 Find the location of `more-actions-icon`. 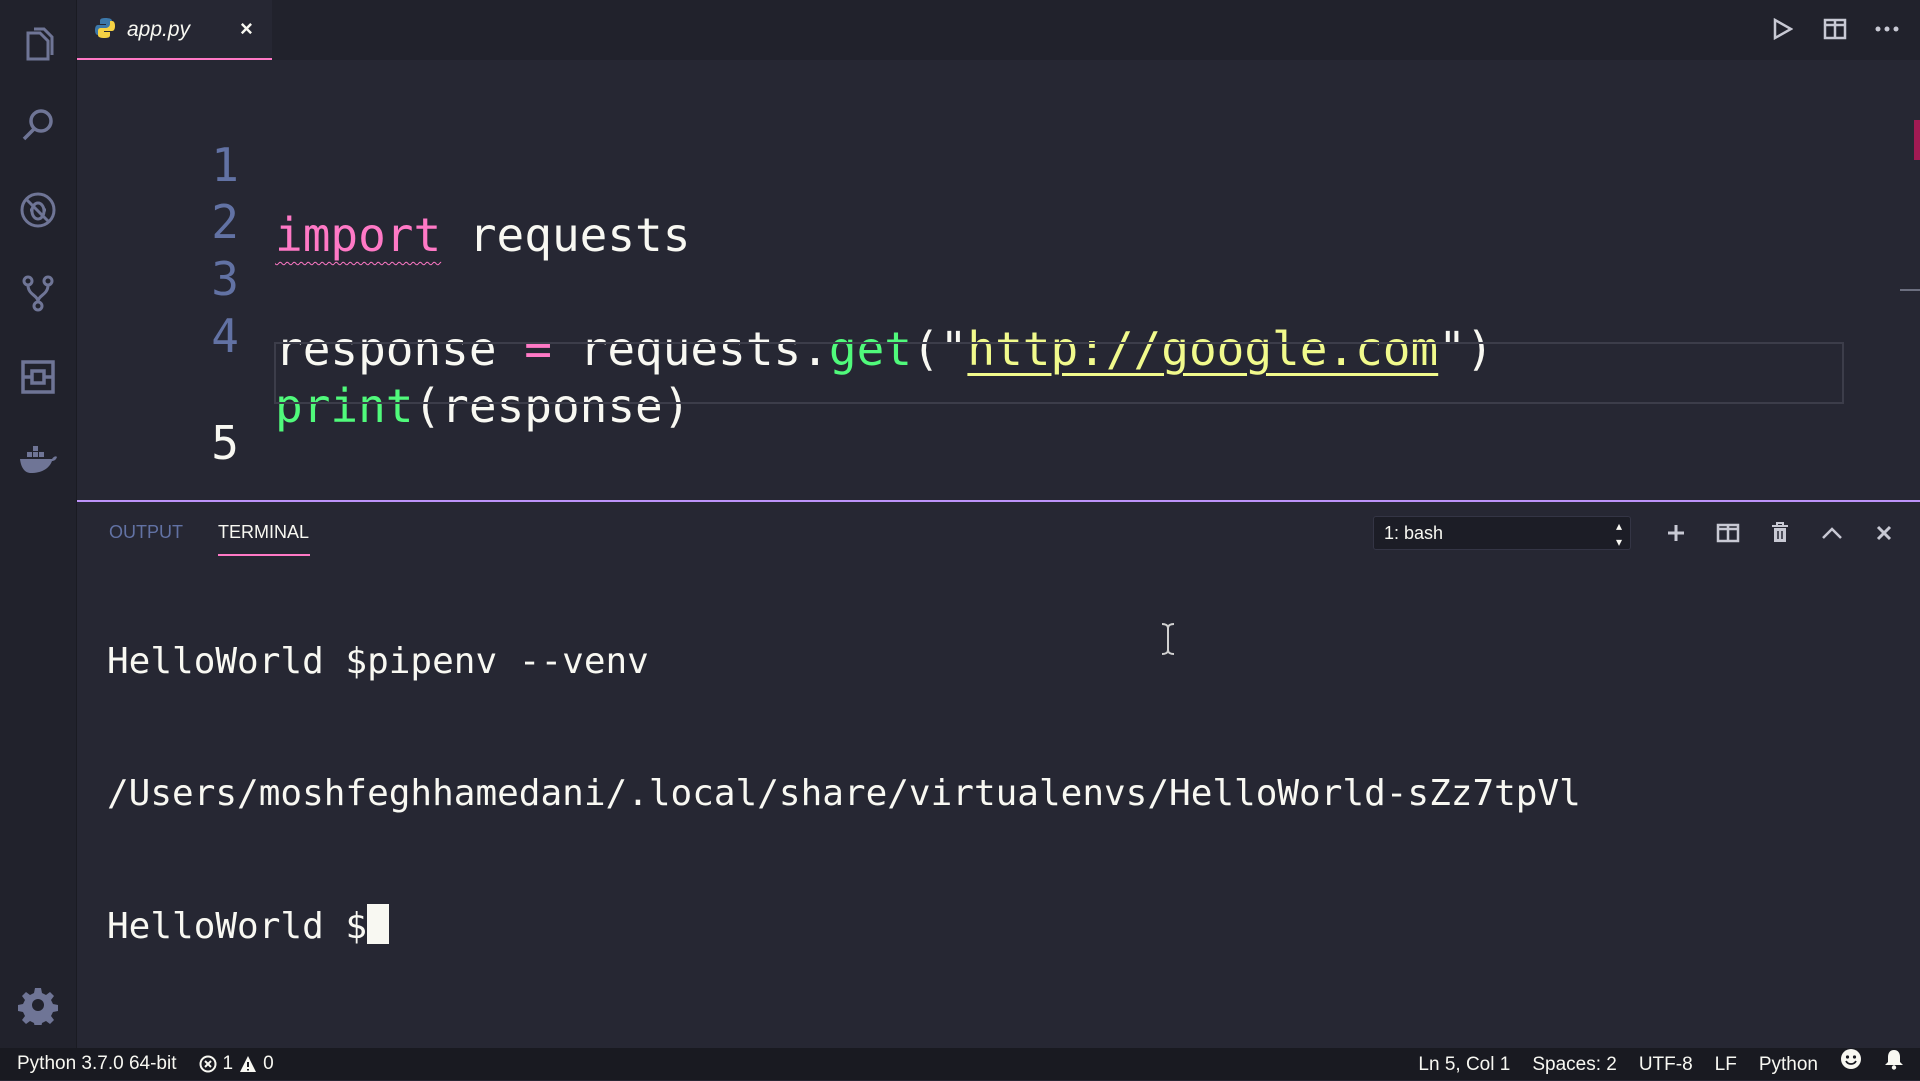

more-actions-icon is located at coordinates (1887, 29).